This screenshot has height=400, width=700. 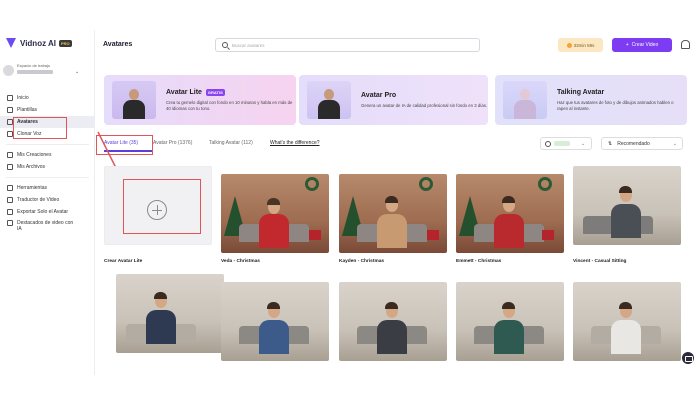 I want to click on avatar-tile-vincent, so click(x=627, y=205).